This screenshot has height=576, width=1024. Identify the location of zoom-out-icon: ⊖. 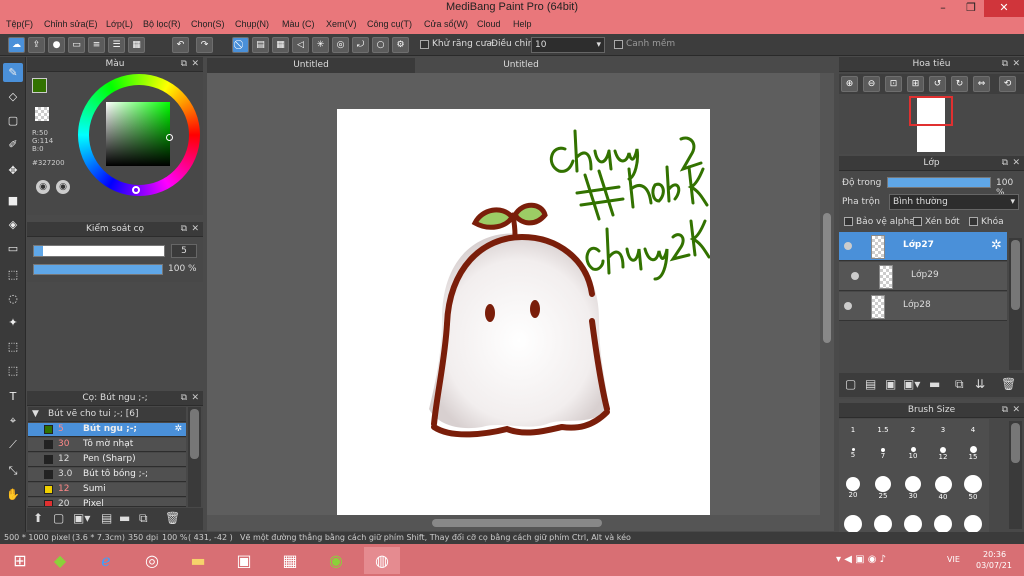
(871, 84).